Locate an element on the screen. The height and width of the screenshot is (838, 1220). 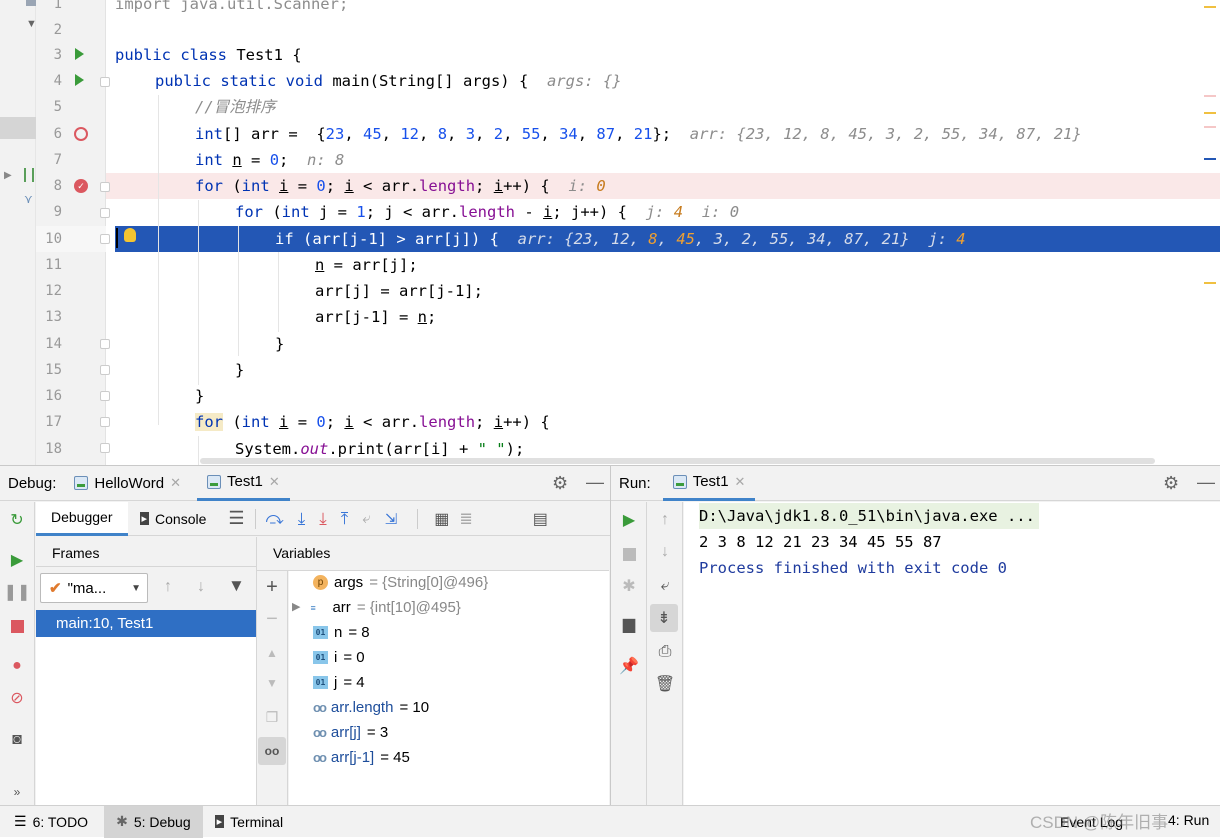
force-step-into-icon: ⤓ is located at coordinates (323, 519).